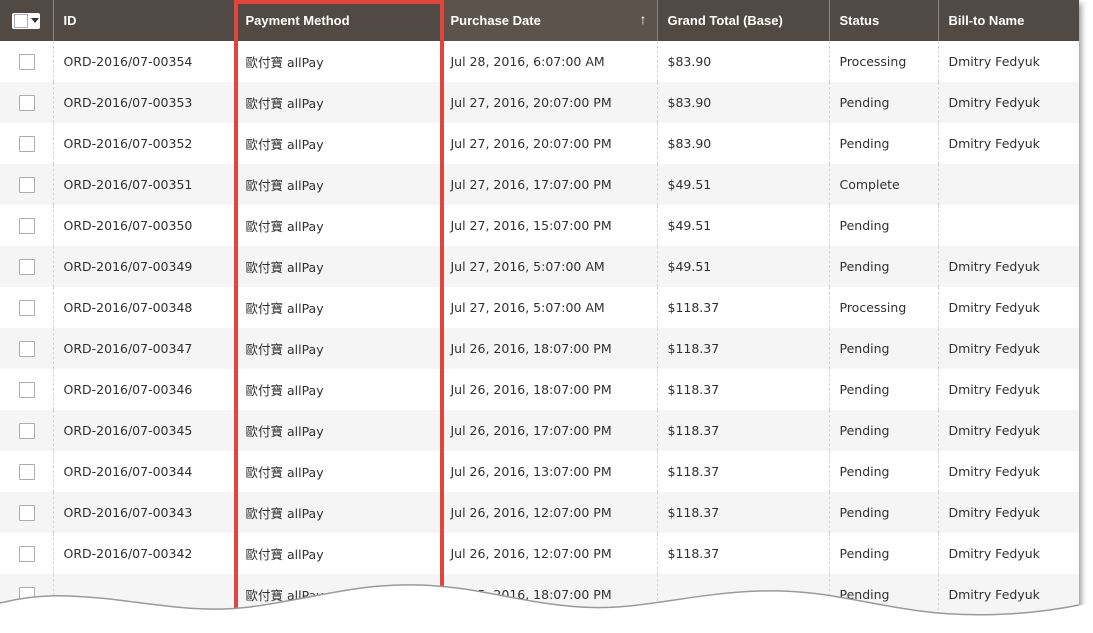  Describe the element at coordinates (883, 184) in the screenshot. I see `cell-status: Complete` at that location.